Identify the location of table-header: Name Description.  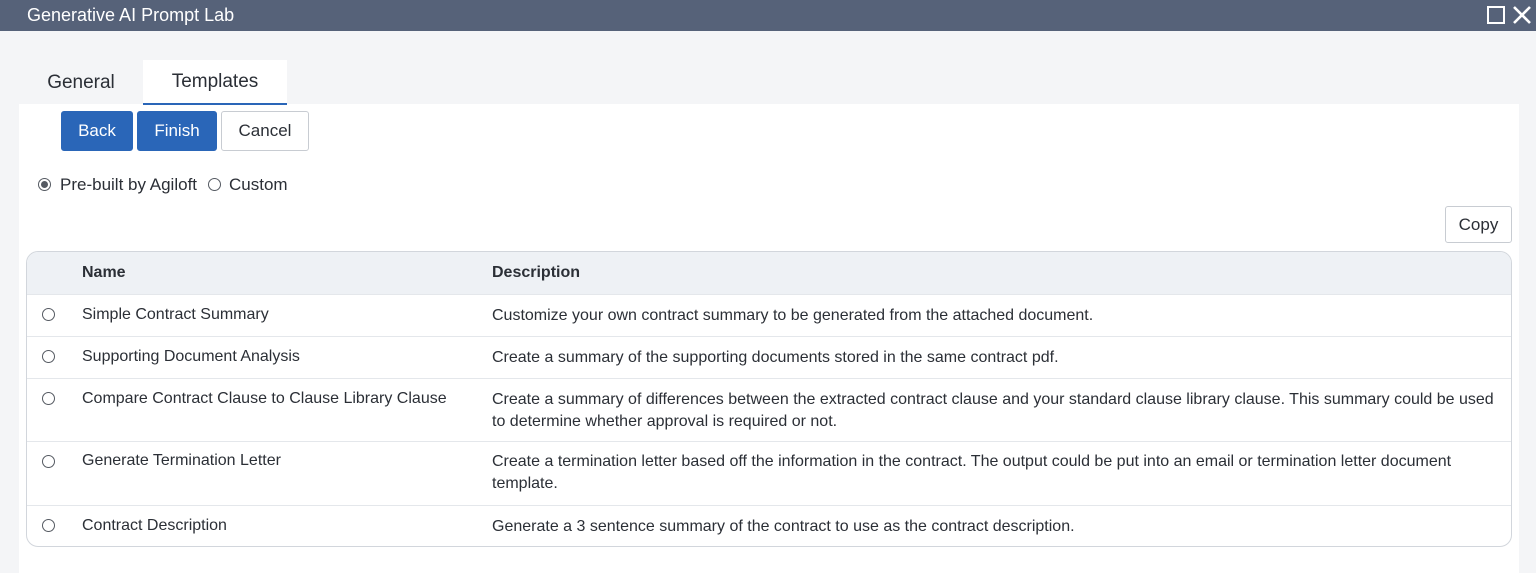
(769, 273).